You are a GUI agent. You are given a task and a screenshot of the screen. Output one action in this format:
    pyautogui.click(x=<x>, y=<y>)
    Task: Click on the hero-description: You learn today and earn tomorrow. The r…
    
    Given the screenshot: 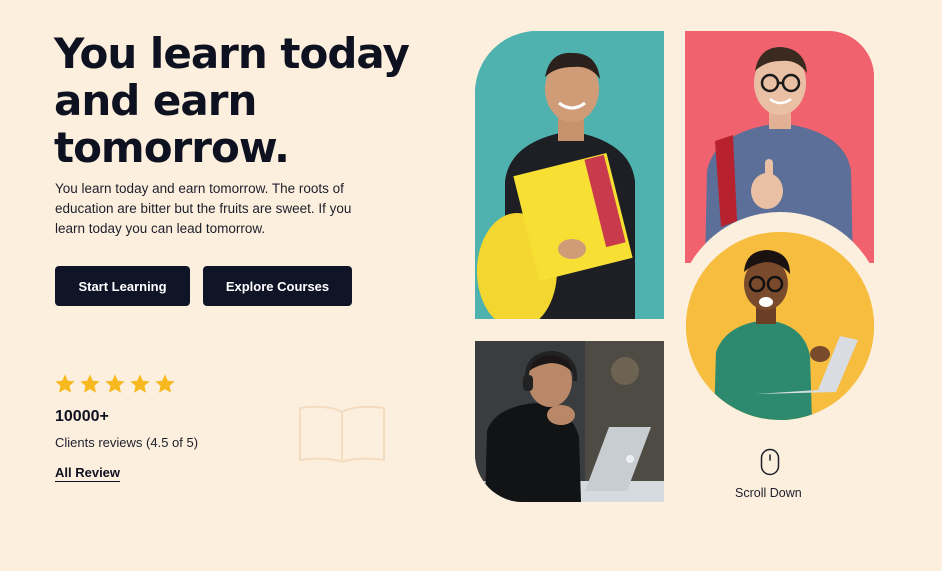 What is the action you would take?
    pyautogui.click(x=203, y=208)
    